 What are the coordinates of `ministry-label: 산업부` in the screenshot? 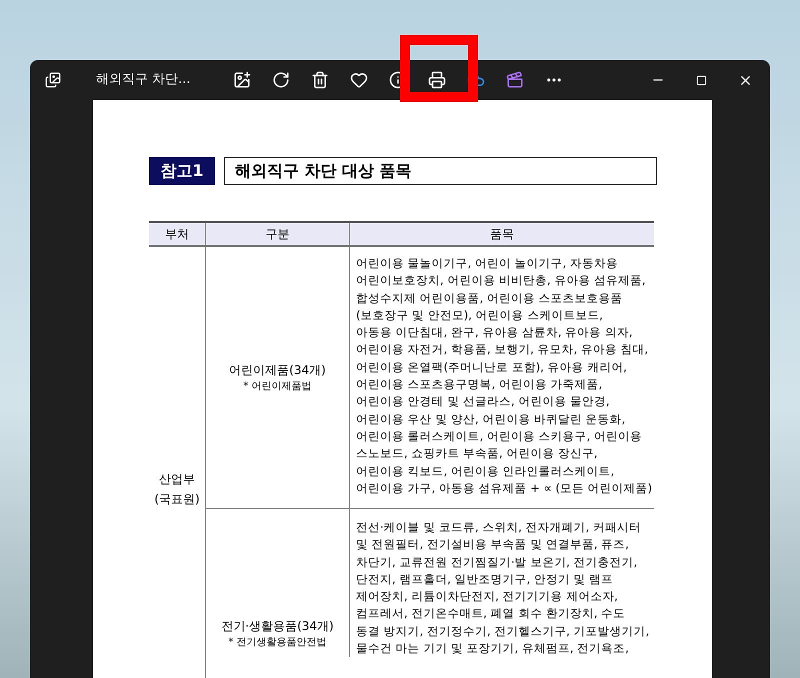 It's located at (177, 479).